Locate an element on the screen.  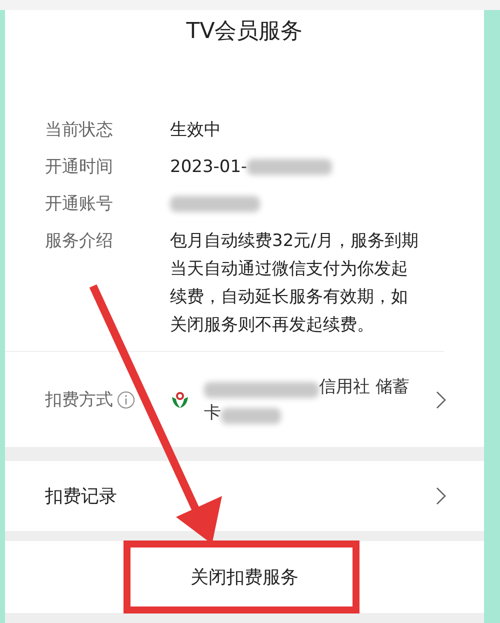
field-label: 服务介绍 is located at coordinates (79, 241).